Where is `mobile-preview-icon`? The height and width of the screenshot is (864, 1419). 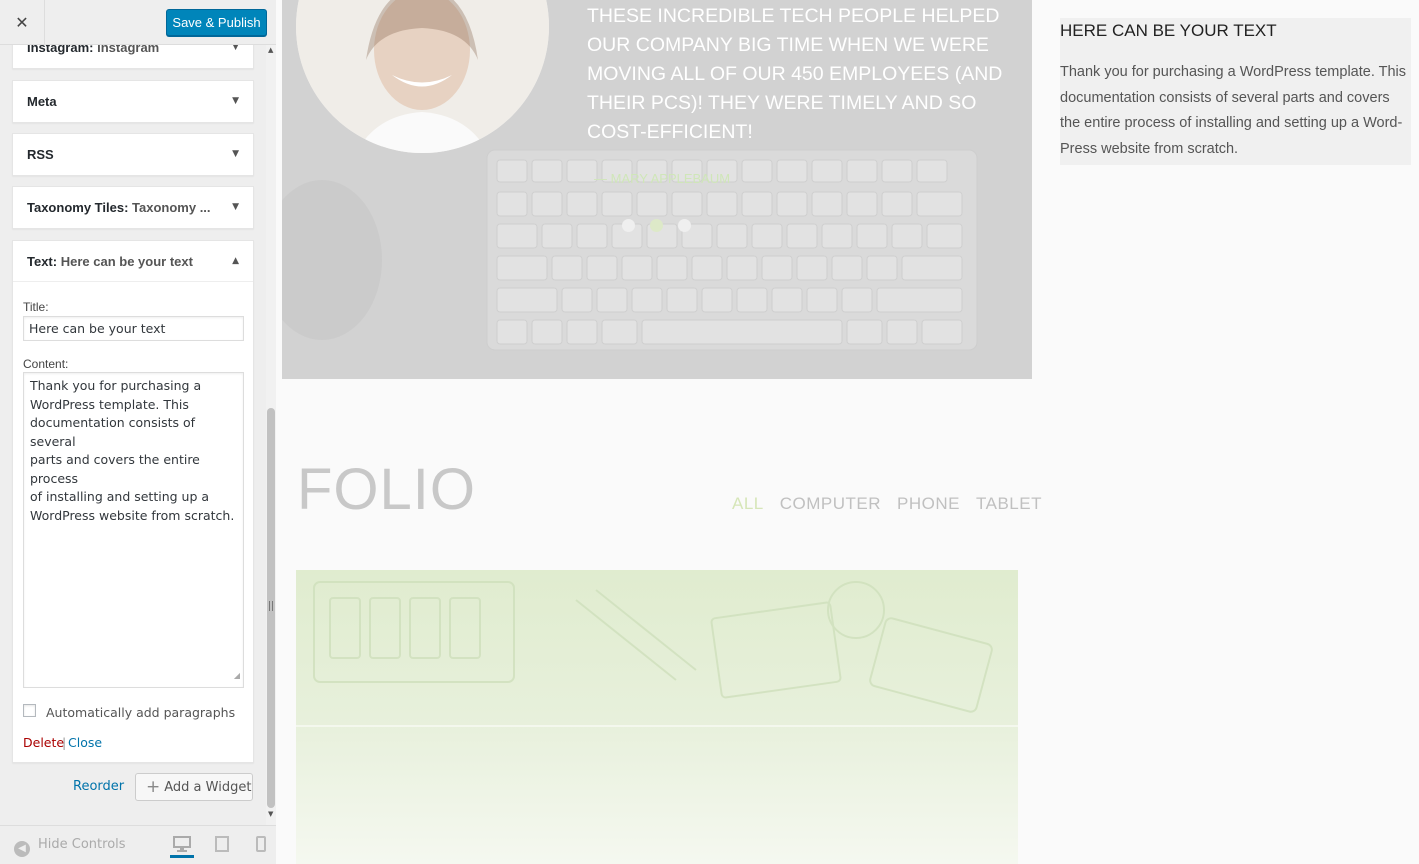
mobile-preview-icon is located at coordinates (261, 846).